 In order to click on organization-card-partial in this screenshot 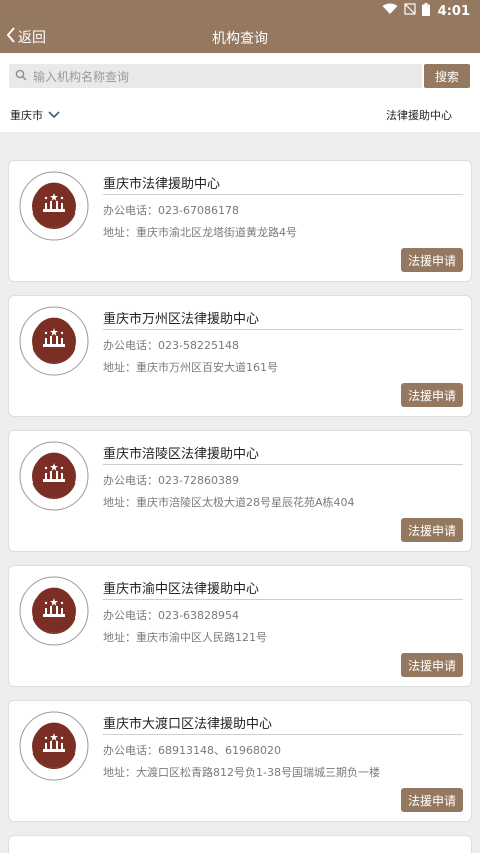, I will do `click(240, 844)`.